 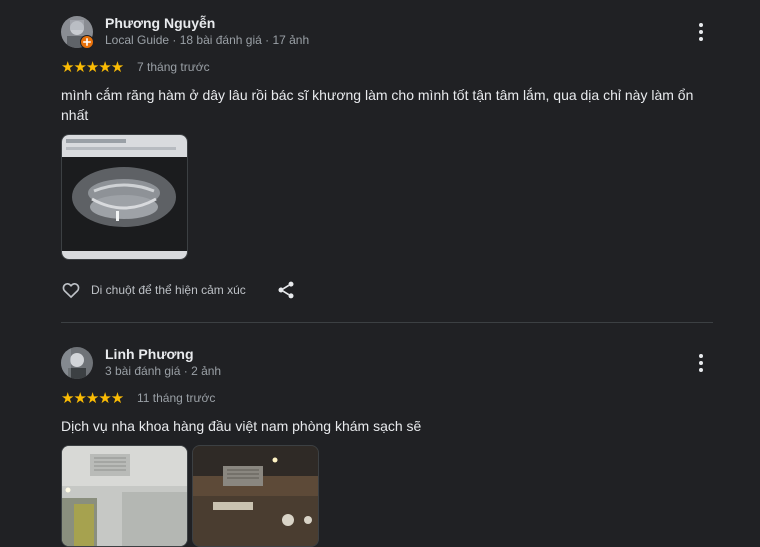 What do you see at coordinates (176, 398) in the screenshot?
I see `review-time: 11 tháng trước` at bounding box center [176, 398].